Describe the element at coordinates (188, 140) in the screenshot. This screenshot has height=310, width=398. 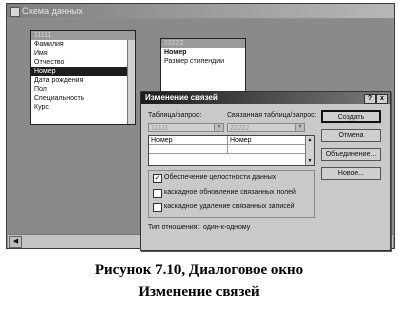
I see `grid-left-field: Номер` at that location.